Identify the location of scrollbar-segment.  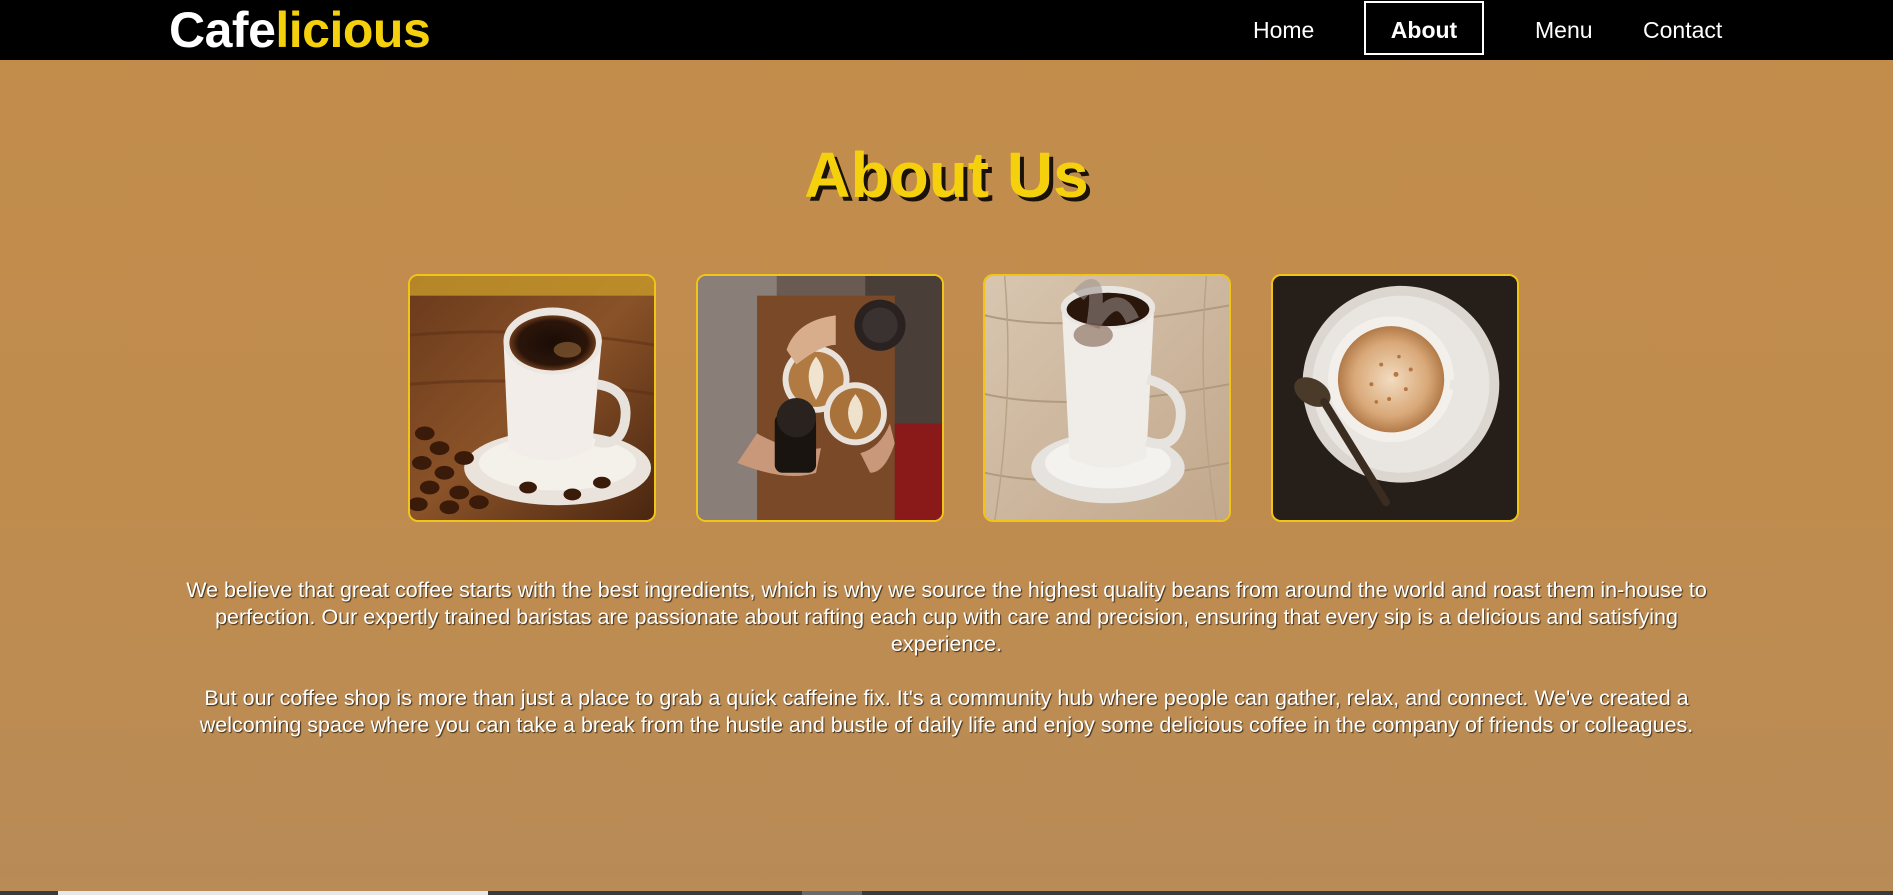
(832, 893).